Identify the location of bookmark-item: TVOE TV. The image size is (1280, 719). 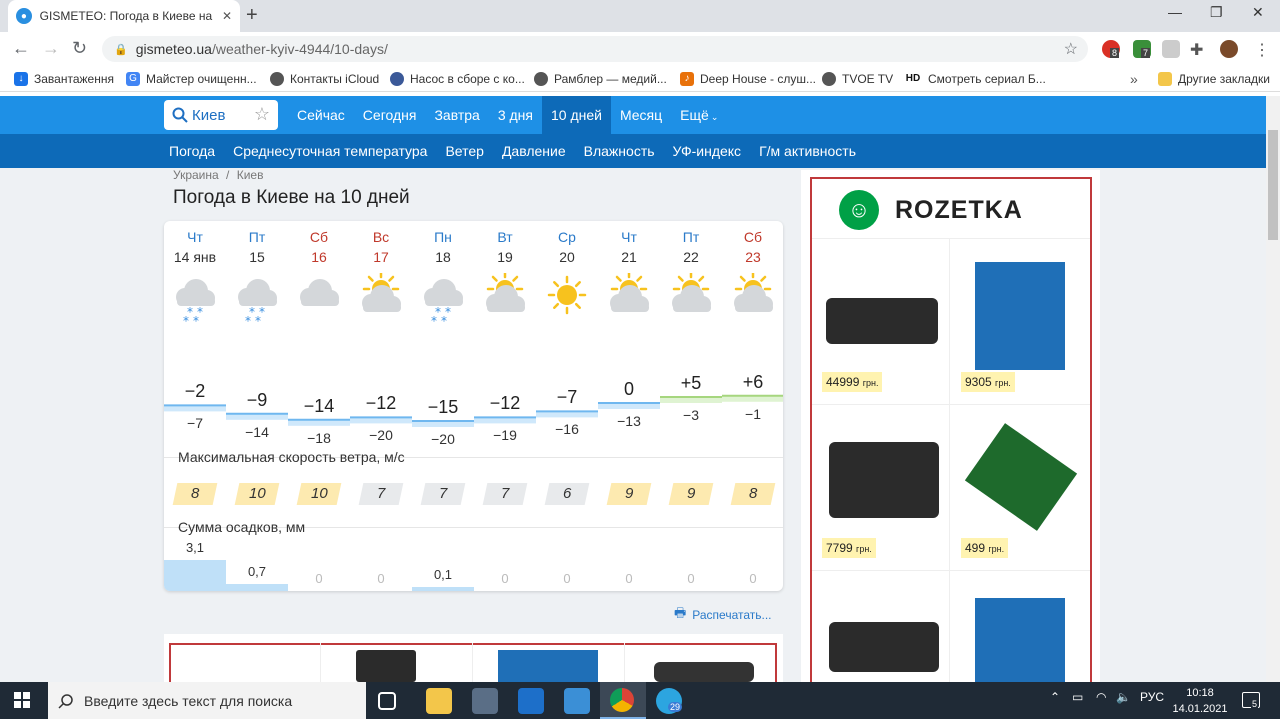
(857, 78).